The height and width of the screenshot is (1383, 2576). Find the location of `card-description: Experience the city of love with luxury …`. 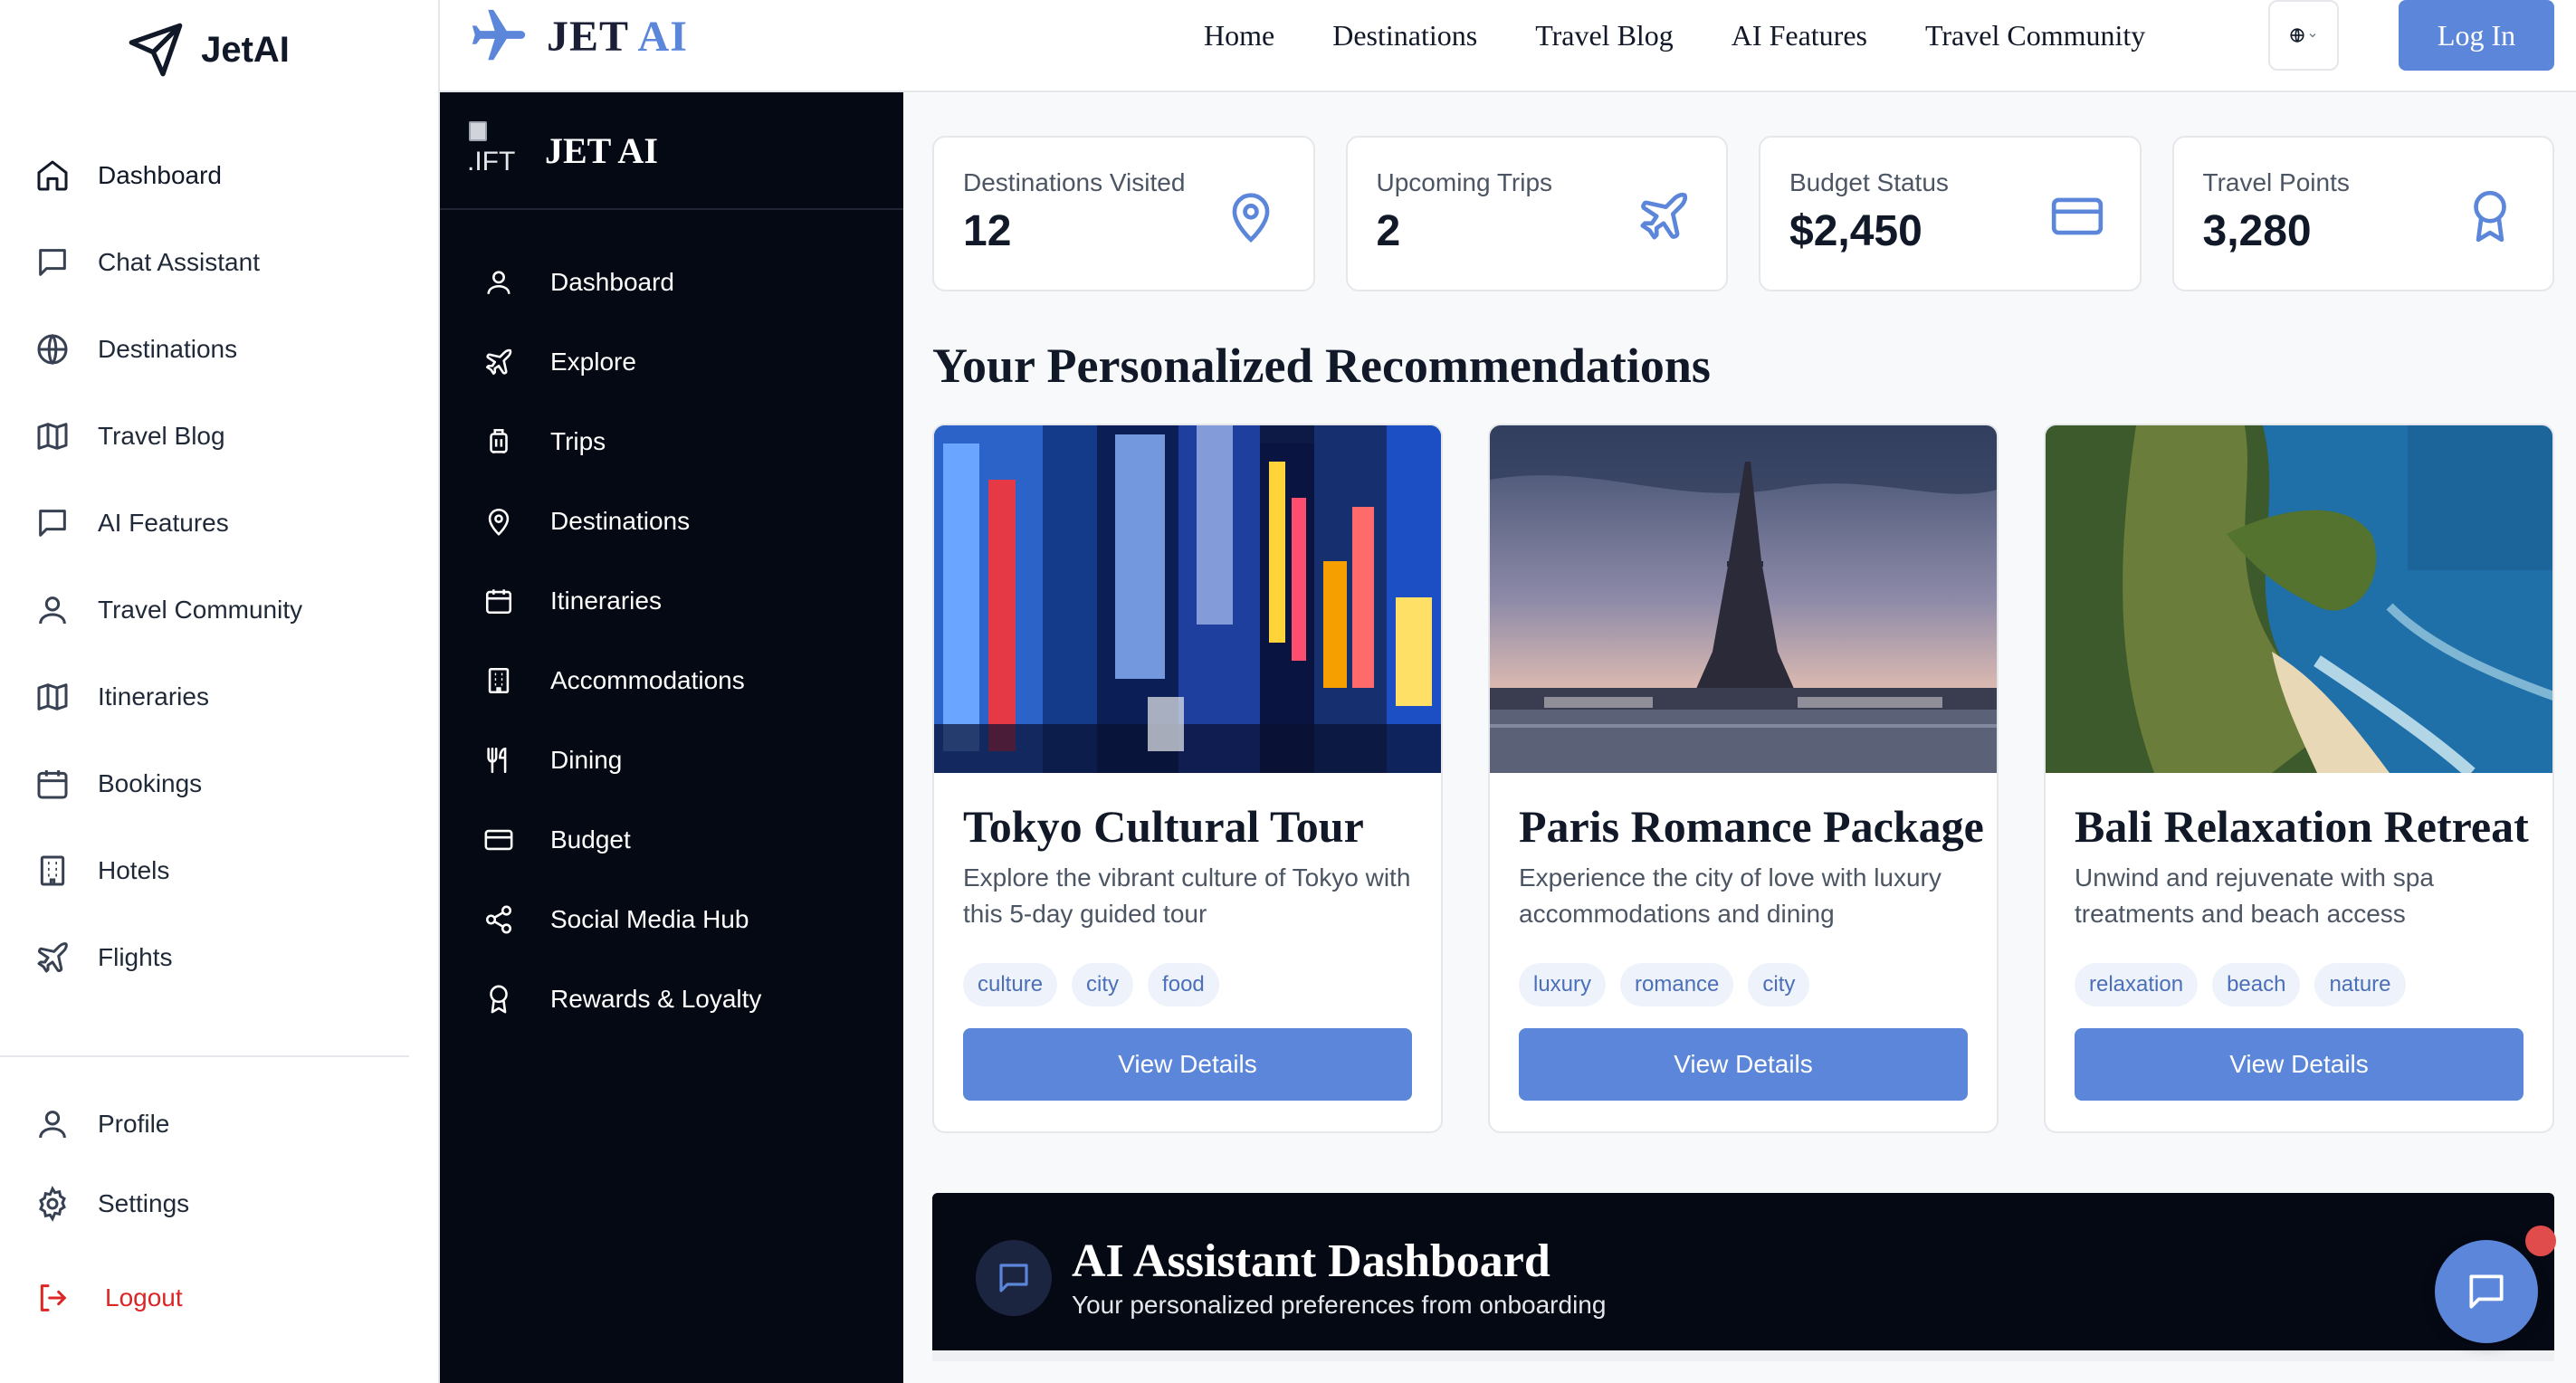

card-description: Experience the city of love with luxury … is located at coordinates (1730, 896).